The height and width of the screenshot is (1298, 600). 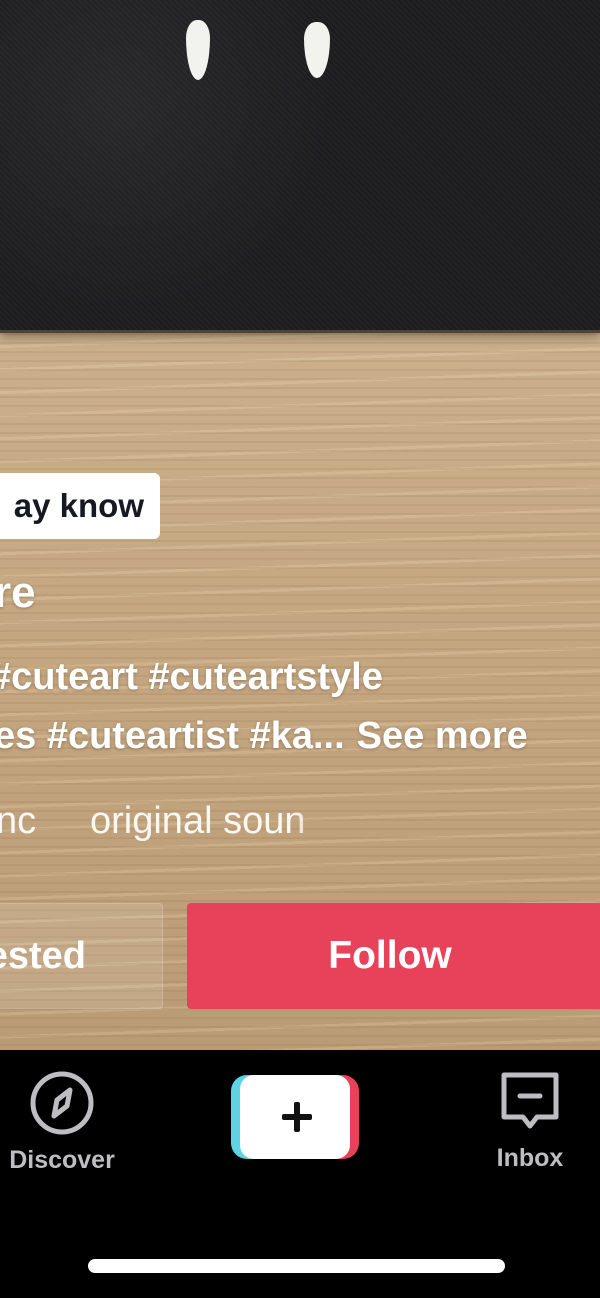 I want to click on create-button, so click(x=295, y=1117).